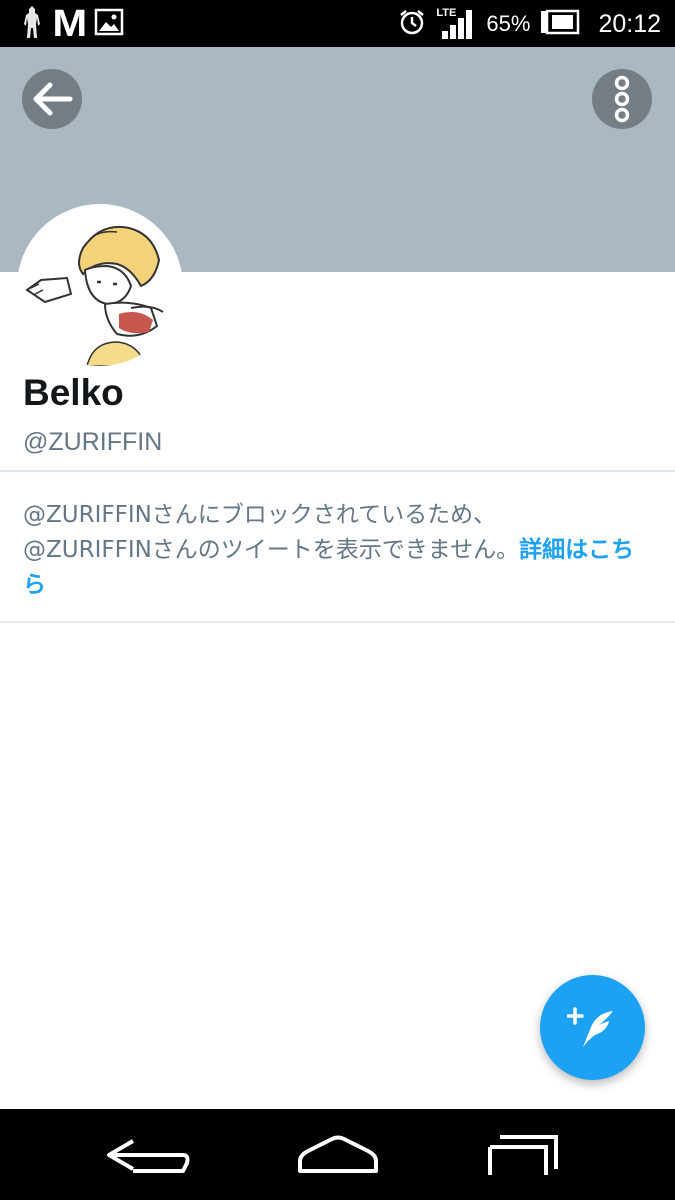  I want to click on compose-tweet-icon, so click(589, 1026).